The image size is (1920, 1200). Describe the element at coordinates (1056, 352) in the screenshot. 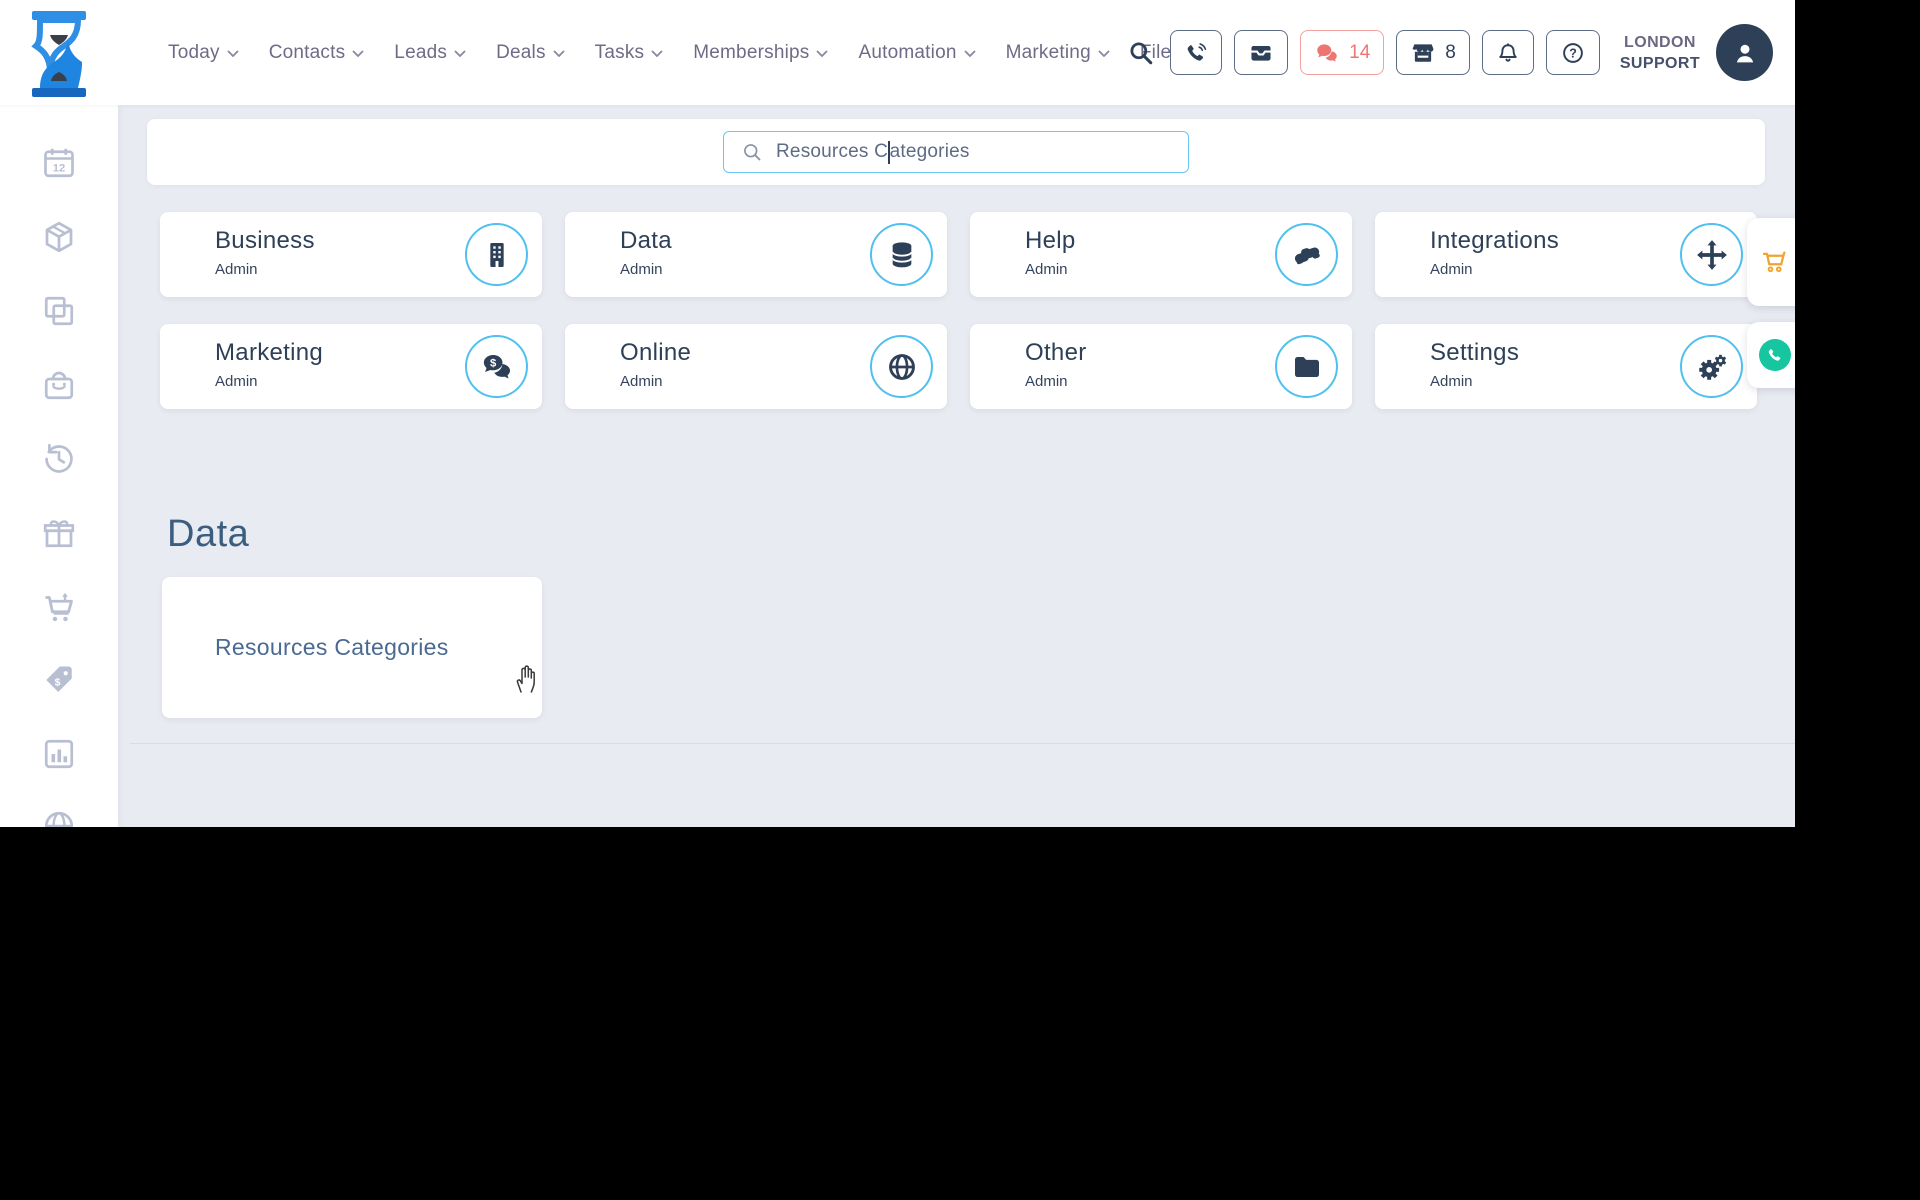

I see `card-title: Other` at that location.